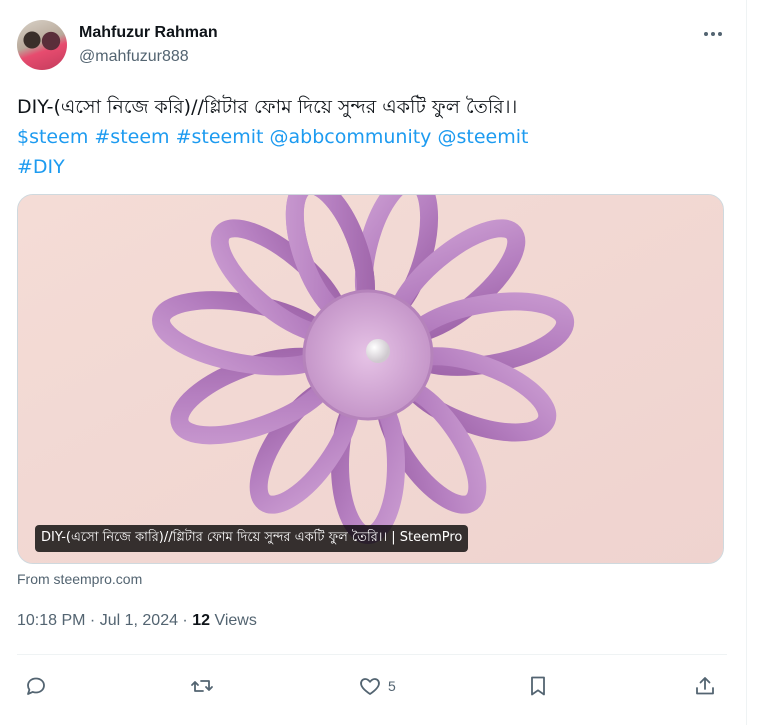 This screenshot has width=769, height=725. What do you see at coordinates (392, 686) in the screenshot?
I see `like-count: 5` at bounding box center [392, 686].